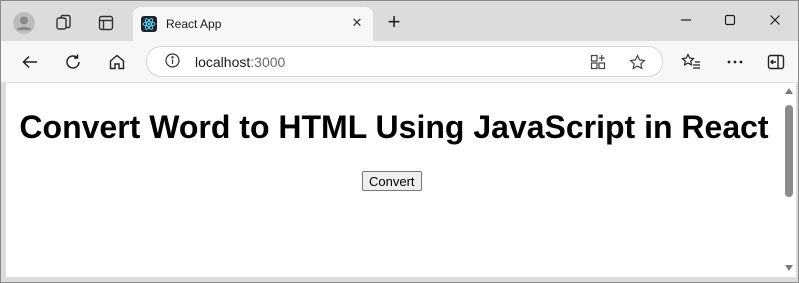  What do you see at coordinates (598, 62) in the screenshot?
I see `app-available-icon` at bounding box center [598, 62].